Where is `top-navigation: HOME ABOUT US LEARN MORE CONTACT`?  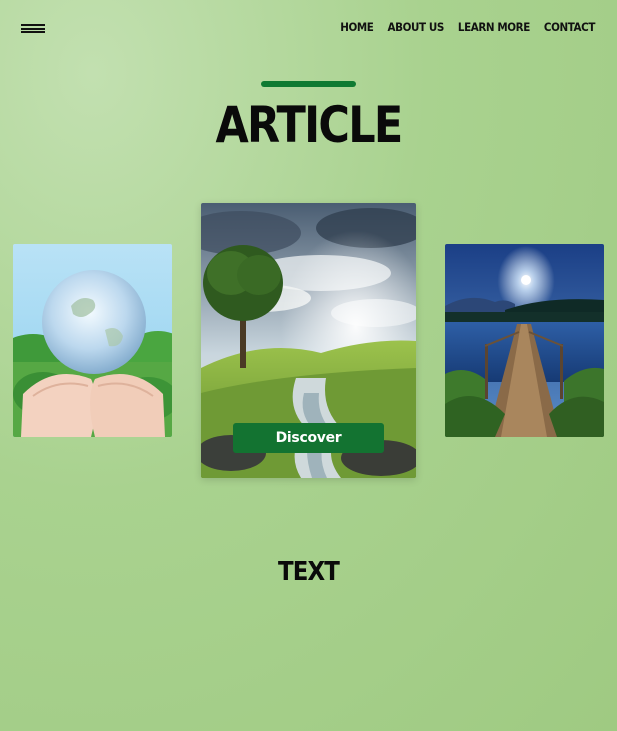 top-navigation: HOME ABOUT US LEARN MORE CONTACT is located at coordinates (467, 27).